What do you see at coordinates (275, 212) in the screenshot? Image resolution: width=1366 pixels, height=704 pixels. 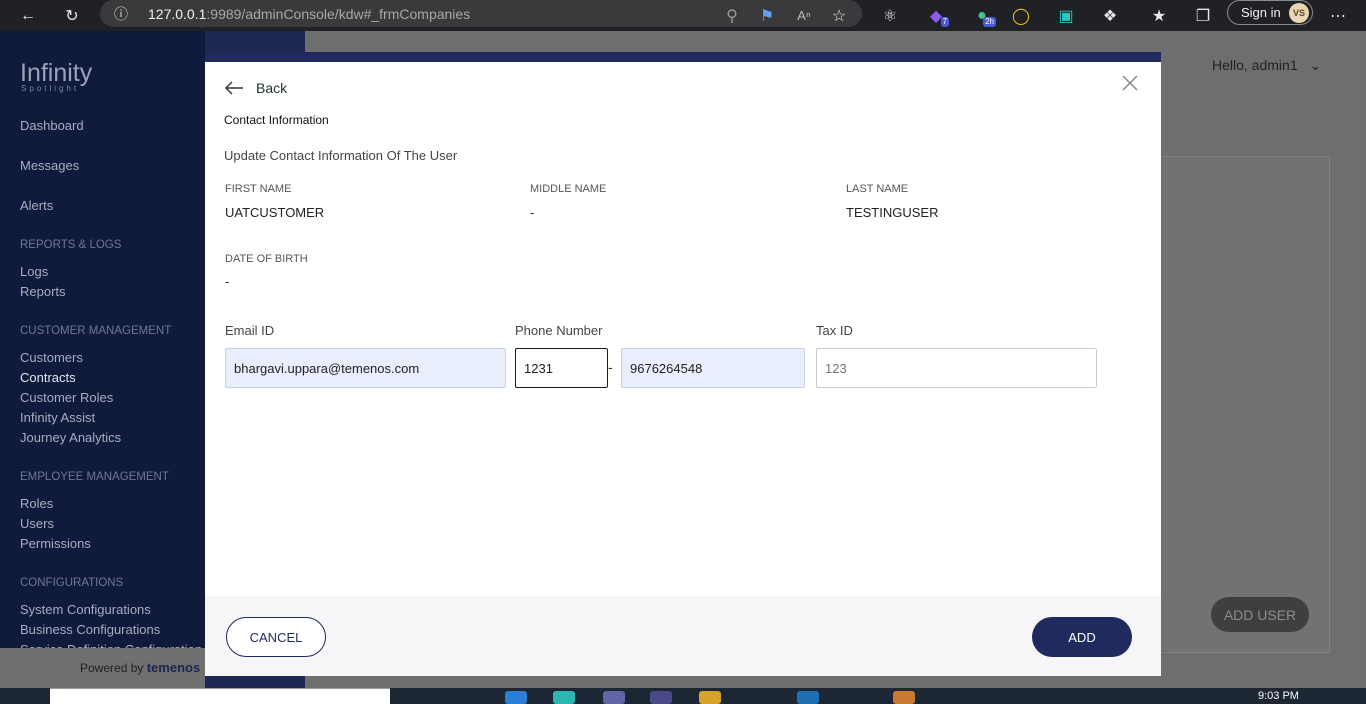 I see `first-name-value: UATCUSTOMER` at bounding box center [275, 212].